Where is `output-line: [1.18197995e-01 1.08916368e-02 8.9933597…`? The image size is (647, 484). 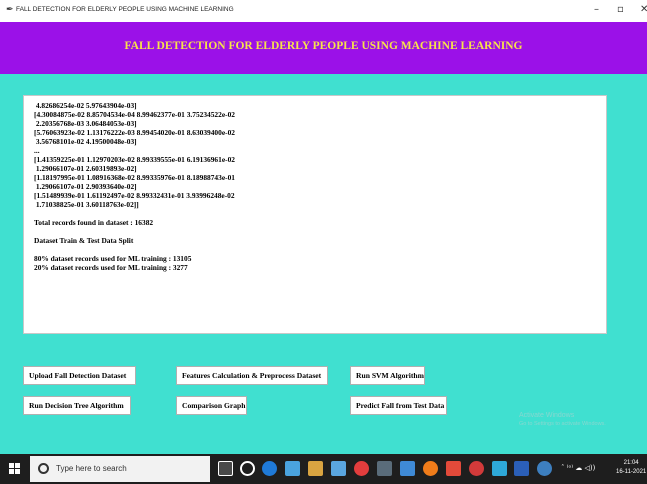 output-line: [1.18197995e-01 1.08916368e-02 8.9933597… is located at coordinates (134, 177).